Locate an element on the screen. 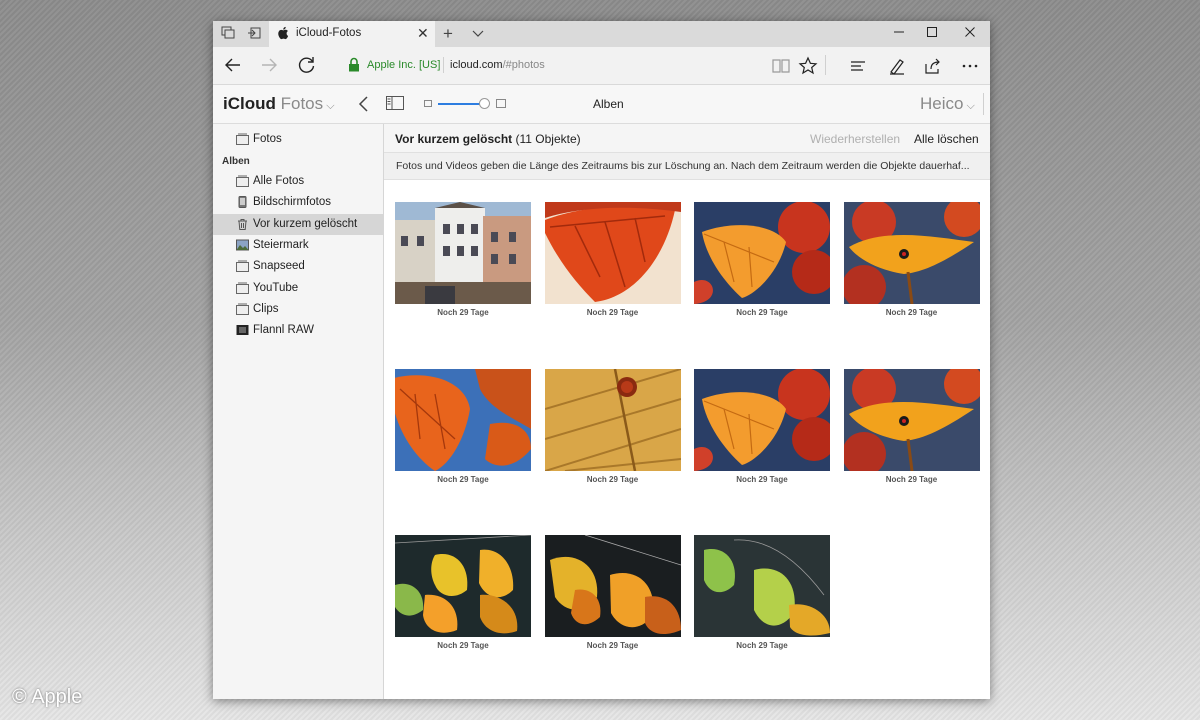  set-aside-tabs-icon is located at coordinates (254, 34).